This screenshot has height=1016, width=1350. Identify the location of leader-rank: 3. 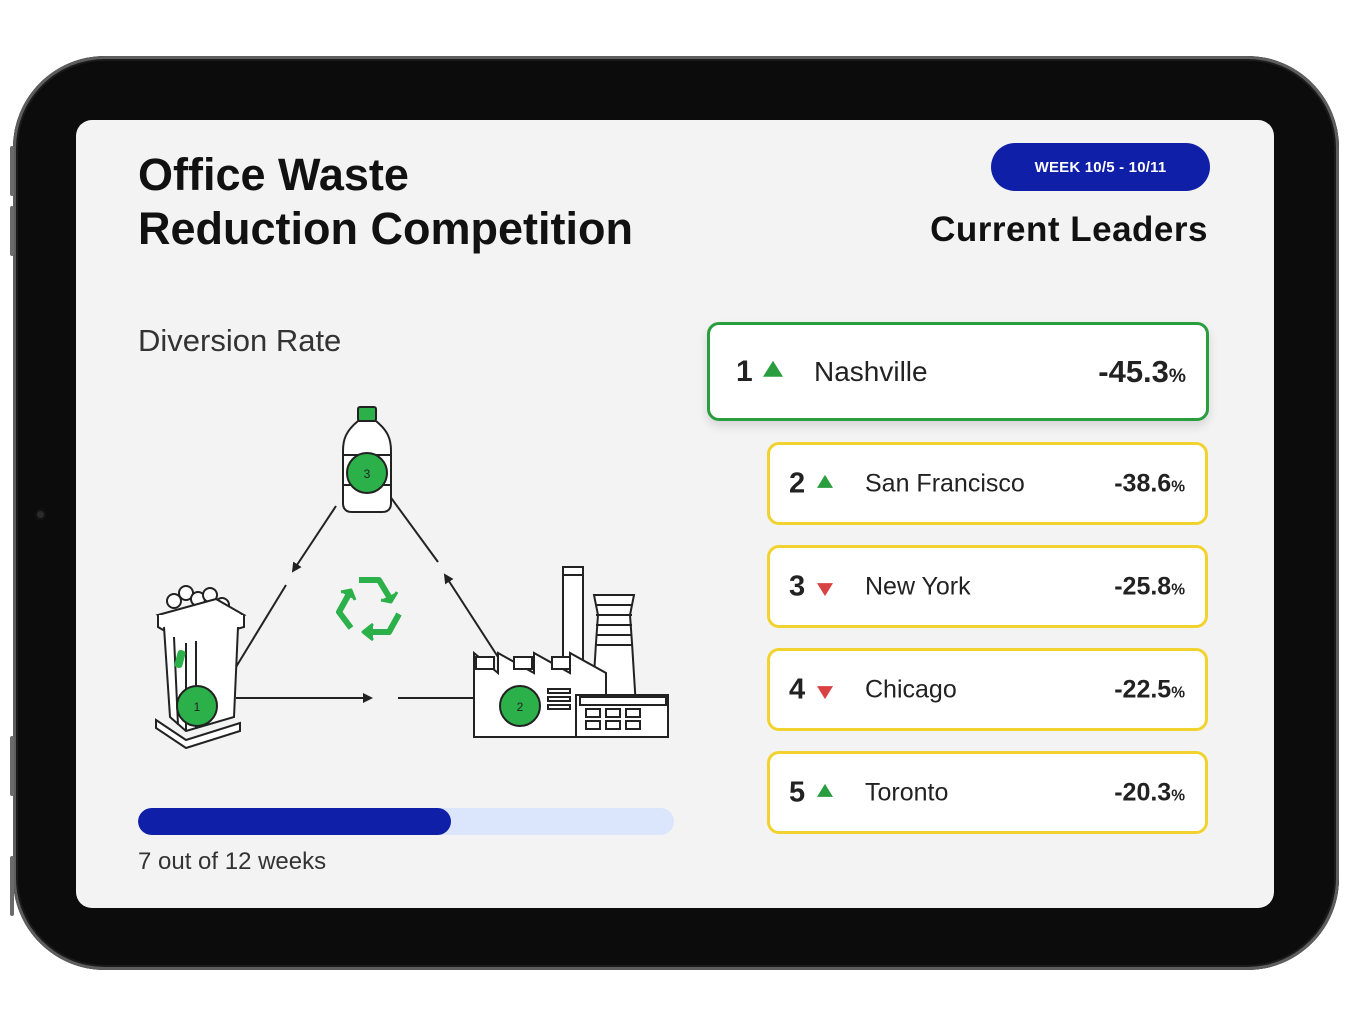
(797, 586).